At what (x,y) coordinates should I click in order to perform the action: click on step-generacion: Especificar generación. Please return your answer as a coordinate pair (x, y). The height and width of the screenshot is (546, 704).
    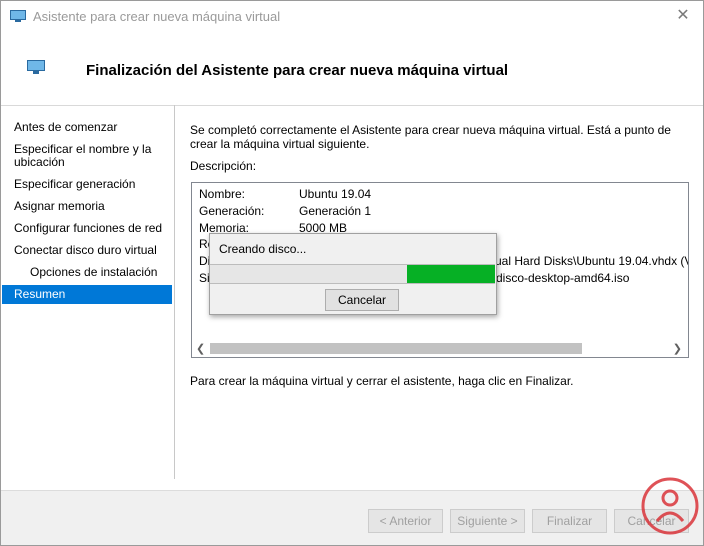
    Looking at the image, I should click on (87, 184).